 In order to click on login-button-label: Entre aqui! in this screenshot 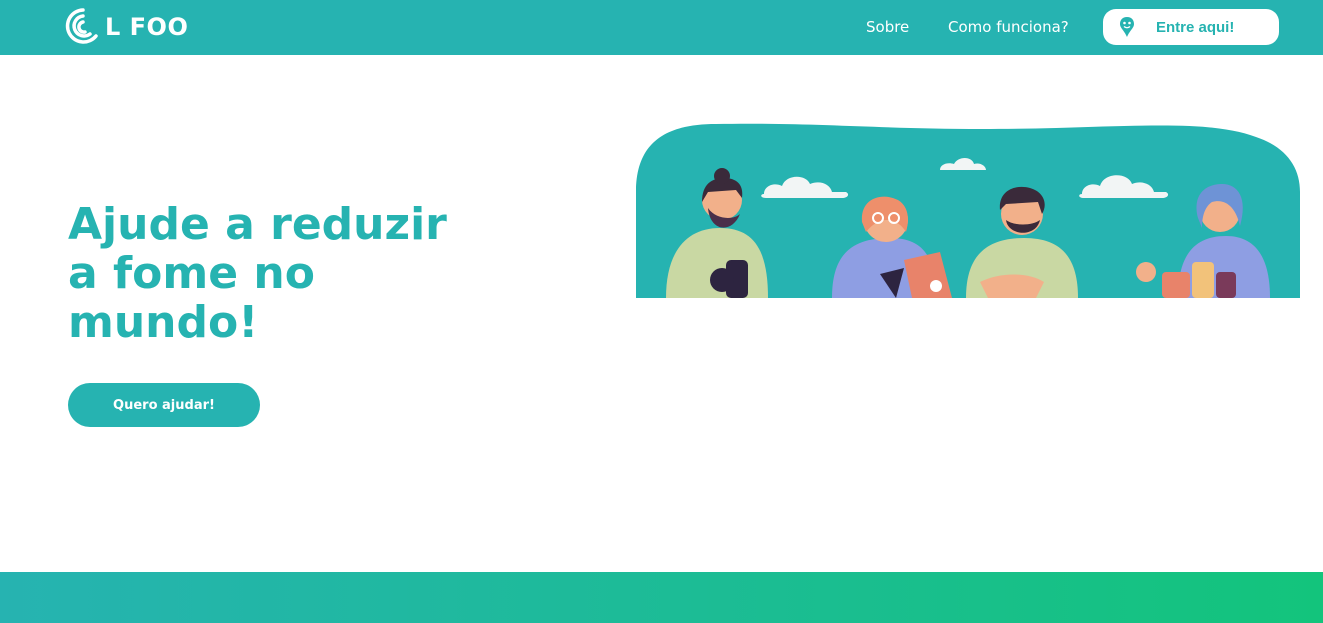, I will do `click(1195, 27)`.